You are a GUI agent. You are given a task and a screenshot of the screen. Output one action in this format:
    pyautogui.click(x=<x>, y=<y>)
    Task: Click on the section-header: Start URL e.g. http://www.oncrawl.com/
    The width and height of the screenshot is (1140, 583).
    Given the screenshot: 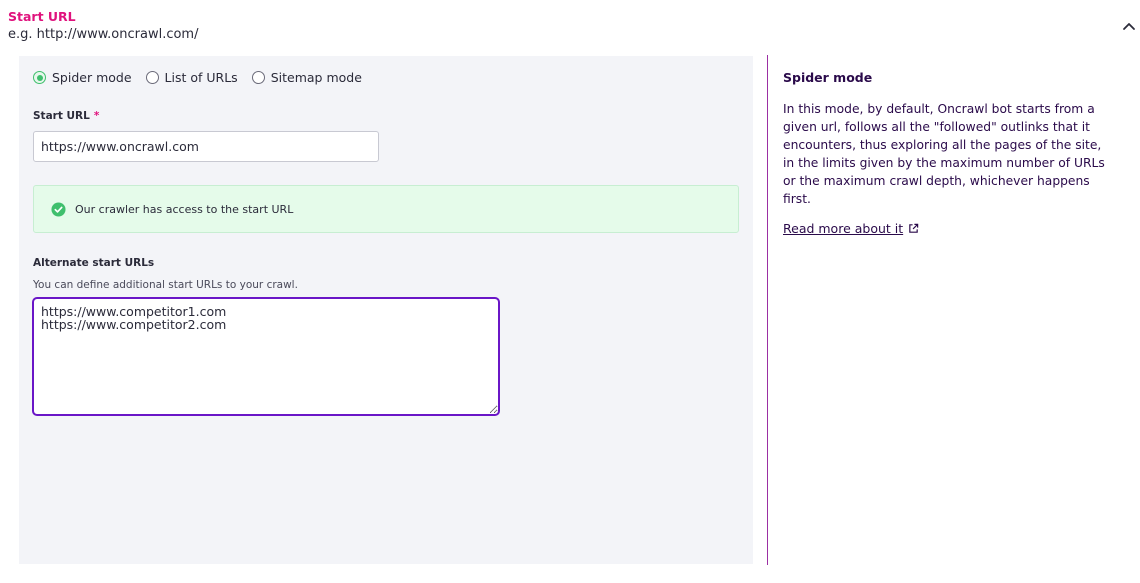 What is the action you would take?
    pyautogui.click(x=570, y=27)
    